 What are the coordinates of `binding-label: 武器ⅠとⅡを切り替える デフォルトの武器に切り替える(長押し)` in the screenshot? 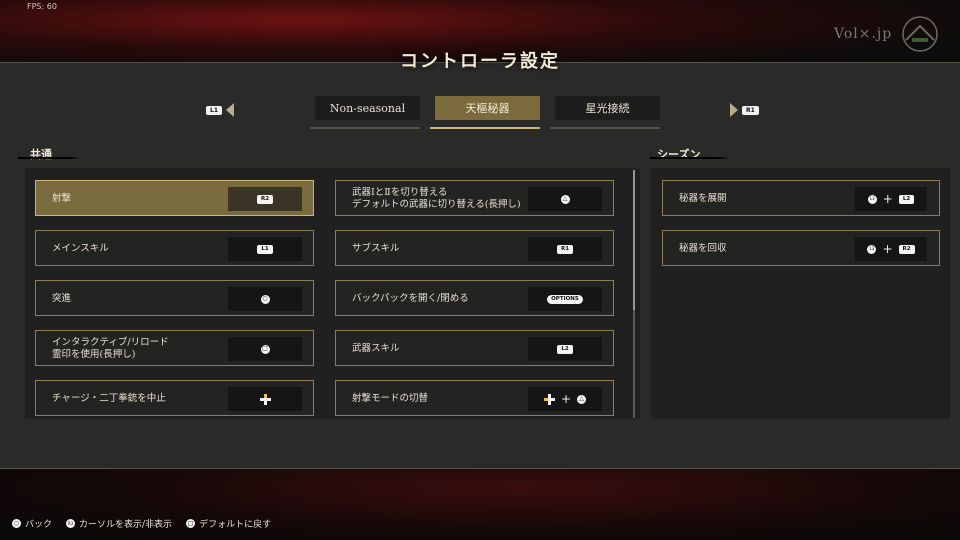 It's located at (436, 198).